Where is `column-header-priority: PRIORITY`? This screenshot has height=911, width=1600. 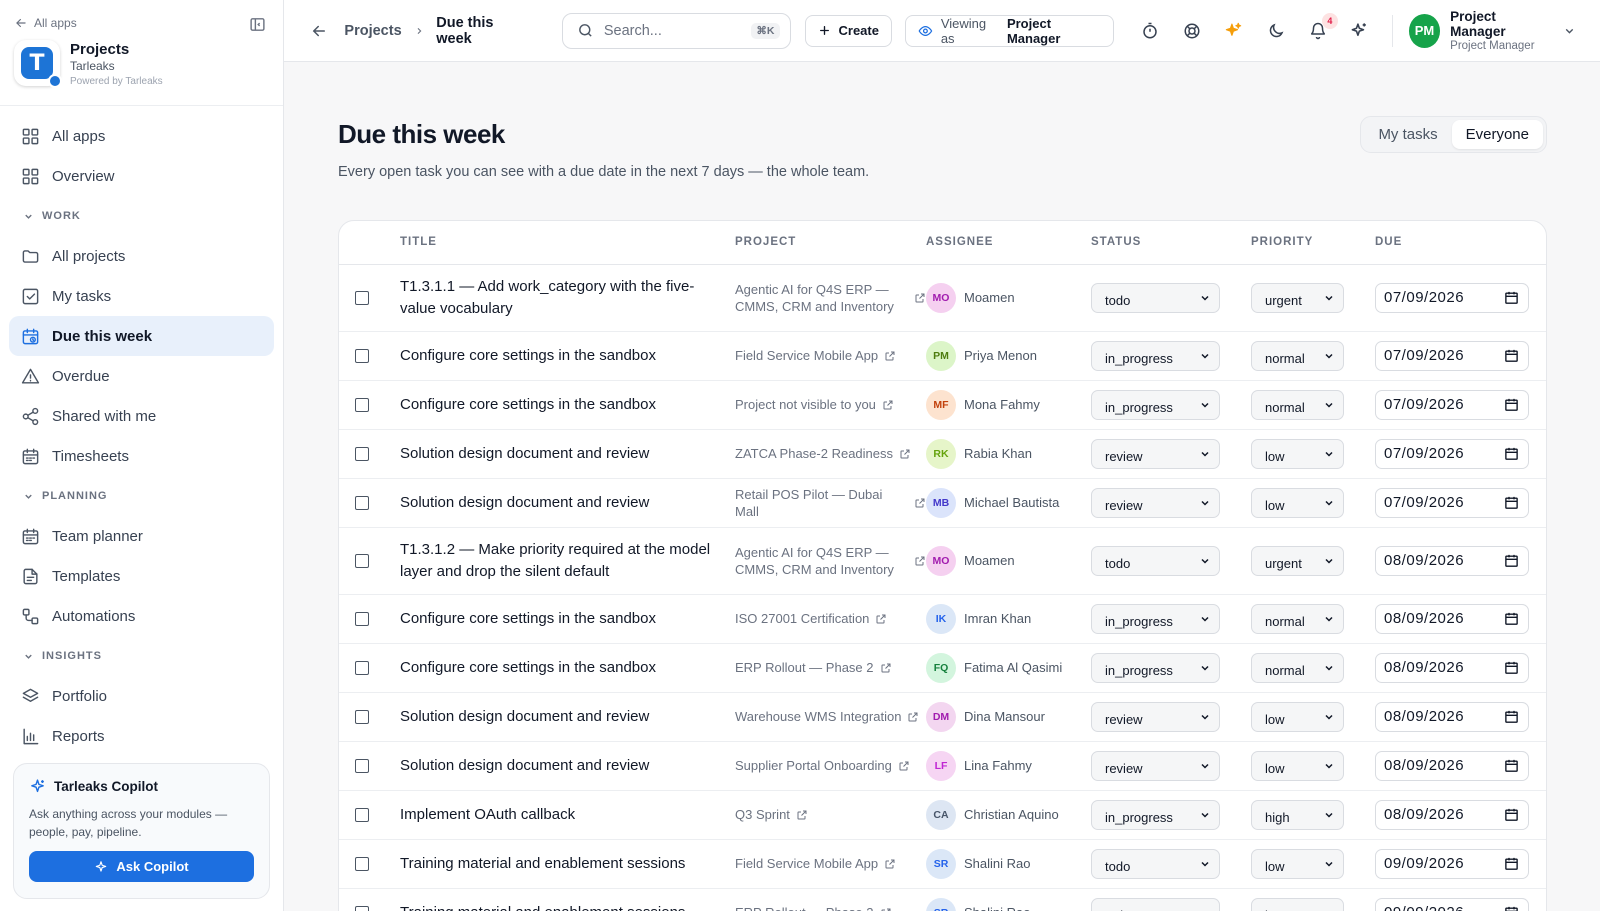
column-header-priority: PRIORITY is located at coordinates (1313, 243).